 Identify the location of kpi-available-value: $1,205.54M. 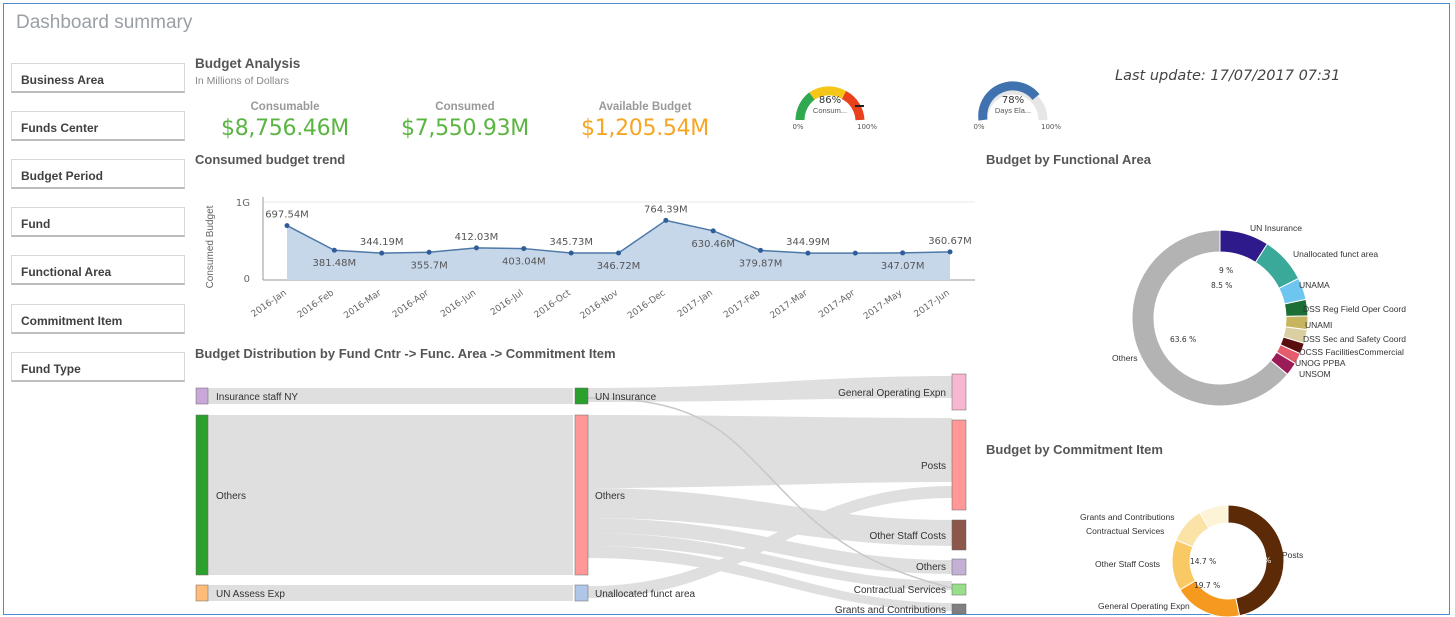
(645, 128).